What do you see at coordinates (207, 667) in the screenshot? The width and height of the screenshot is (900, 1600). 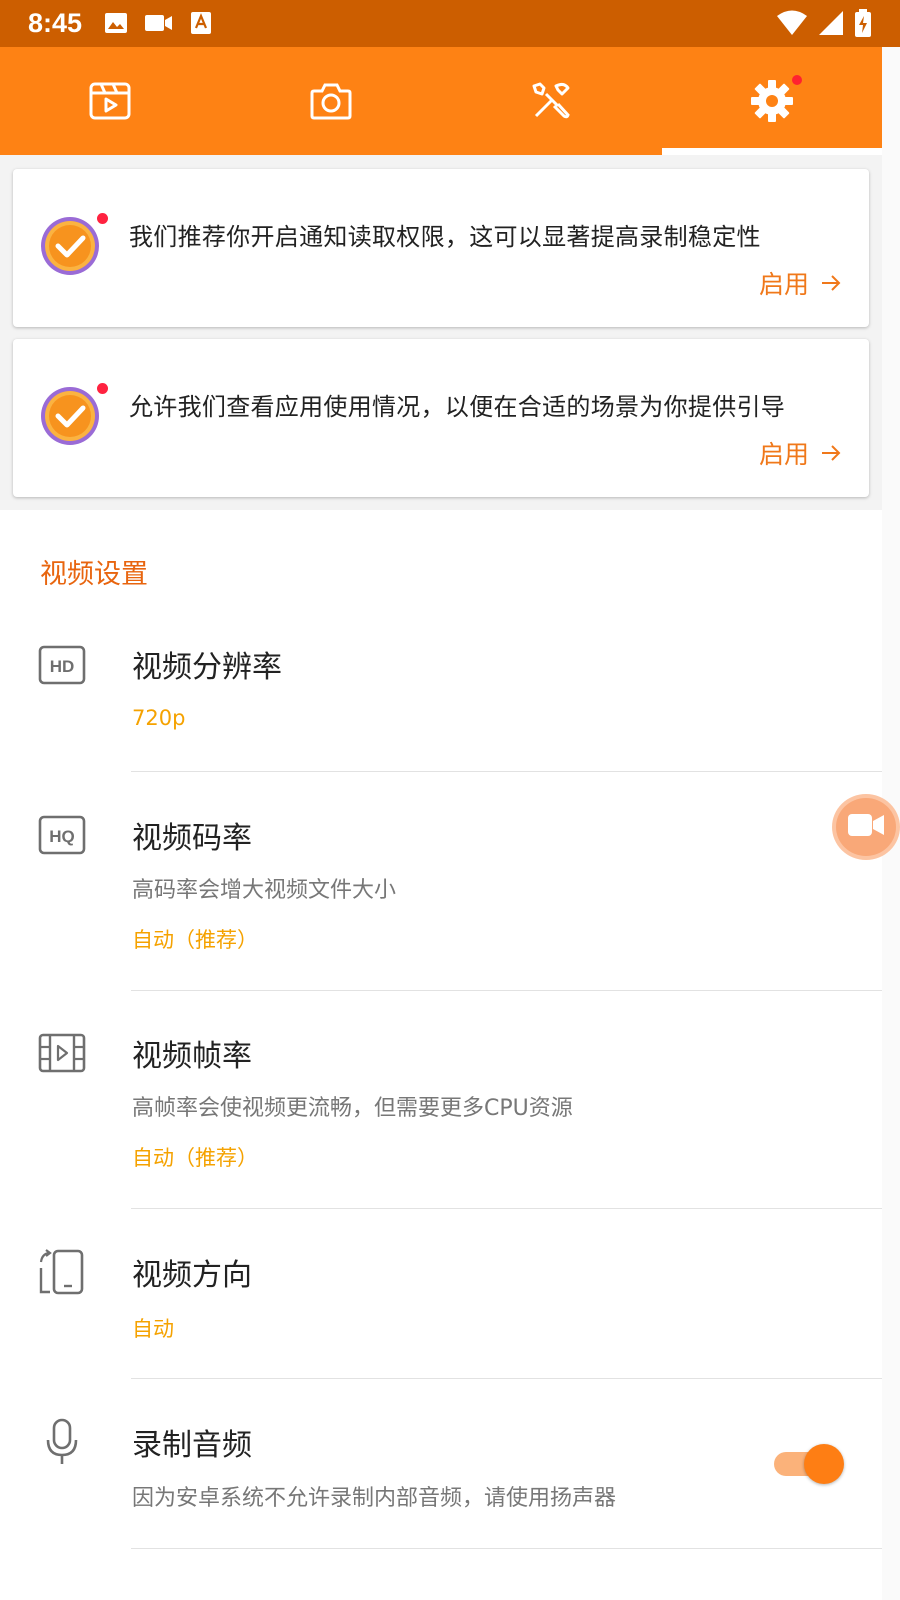 I see `setting-title: 视频分辨率` at bounding box center [207, 667].